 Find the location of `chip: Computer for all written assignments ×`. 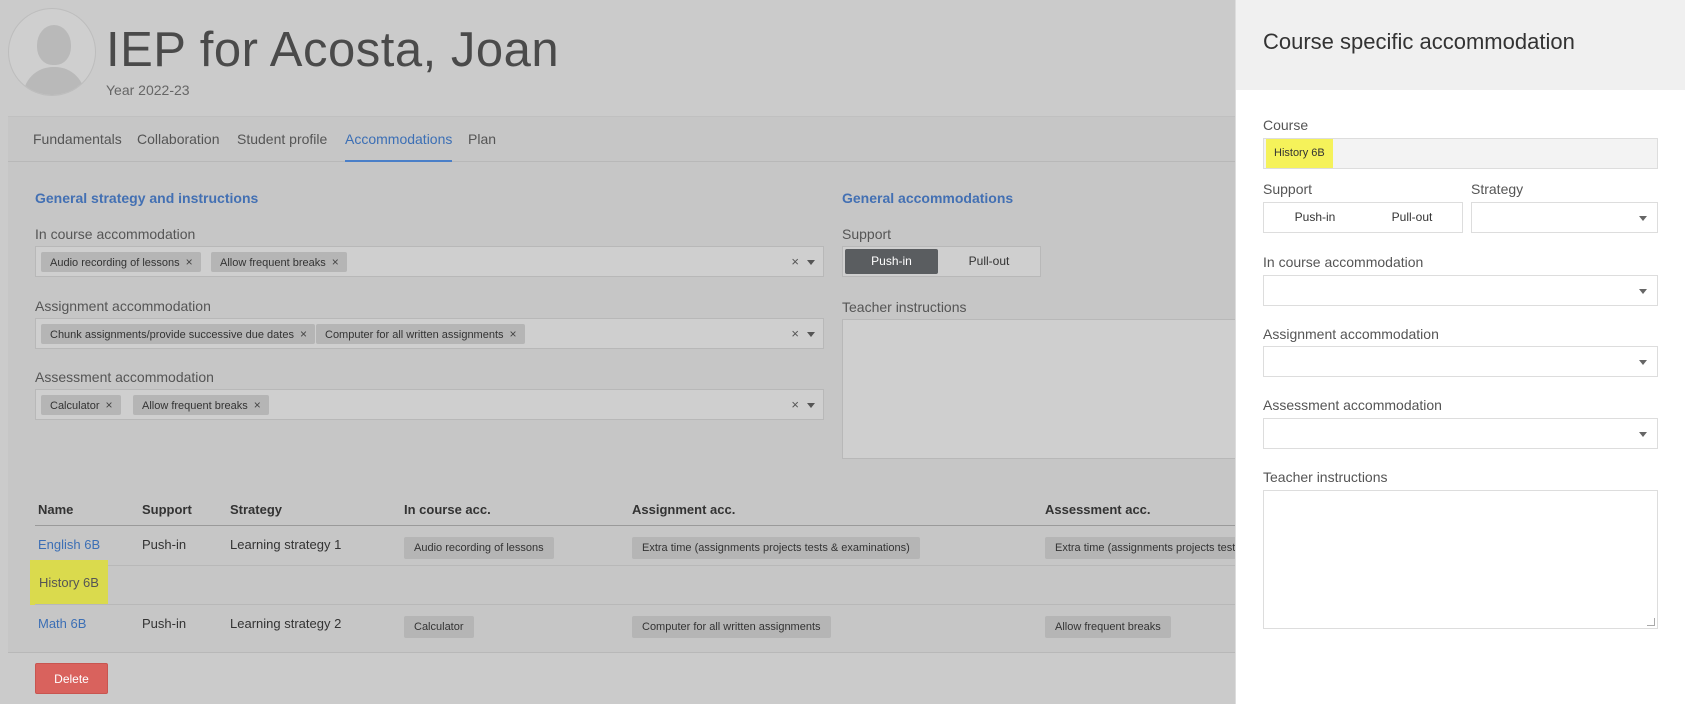

chip: Computer for all written assignments × is located at coordinates (420, 334).